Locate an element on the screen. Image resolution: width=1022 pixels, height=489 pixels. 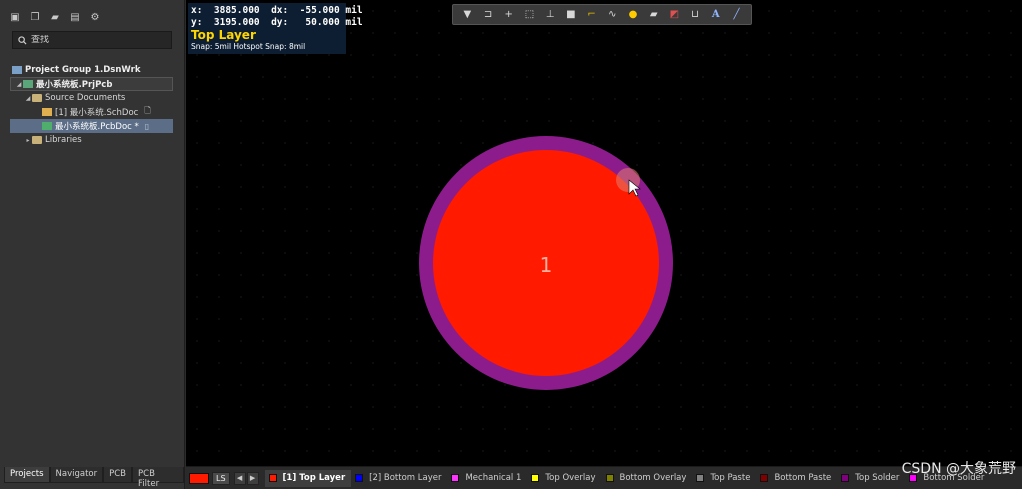
diff-pair-icon: ∿ is located at coordinates (612, 15).